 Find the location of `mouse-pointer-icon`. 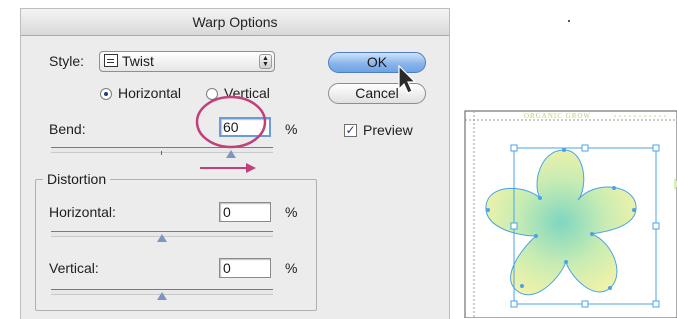

mouse-pointer-icon is located at coordinates (407, 79).